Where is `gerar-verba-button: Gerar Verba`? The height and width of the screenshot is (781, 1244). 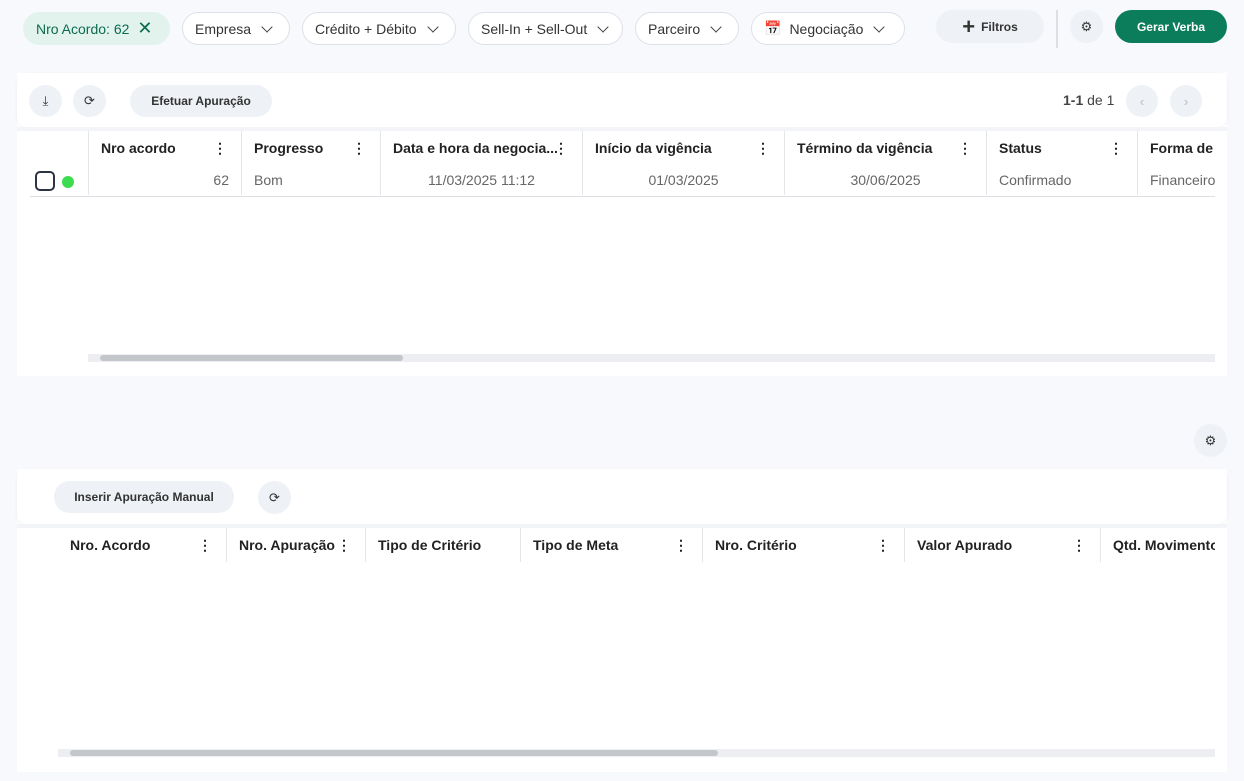
gerar-verba-button: Gerar Verba is located at coordinates (1171, 26).